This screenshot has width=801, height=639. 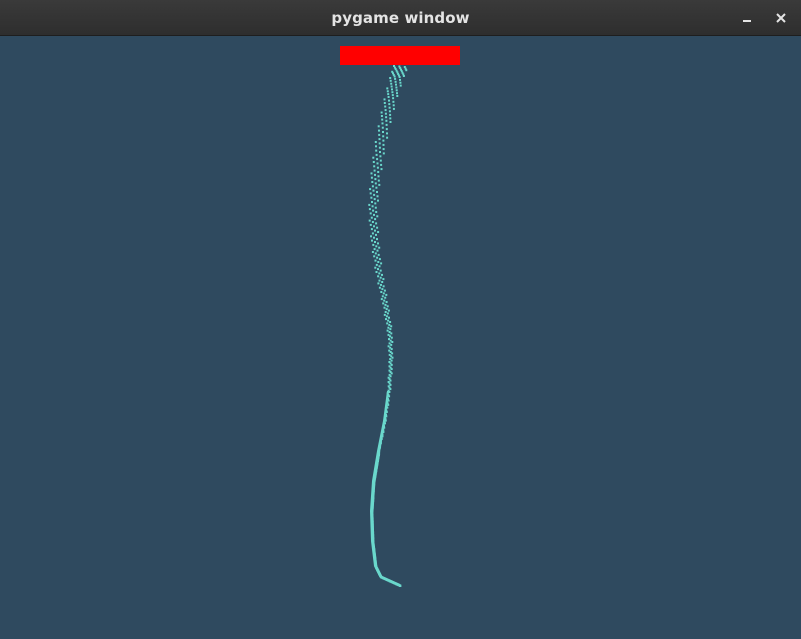 I want to click on close-button, so click(x=781, y=18).